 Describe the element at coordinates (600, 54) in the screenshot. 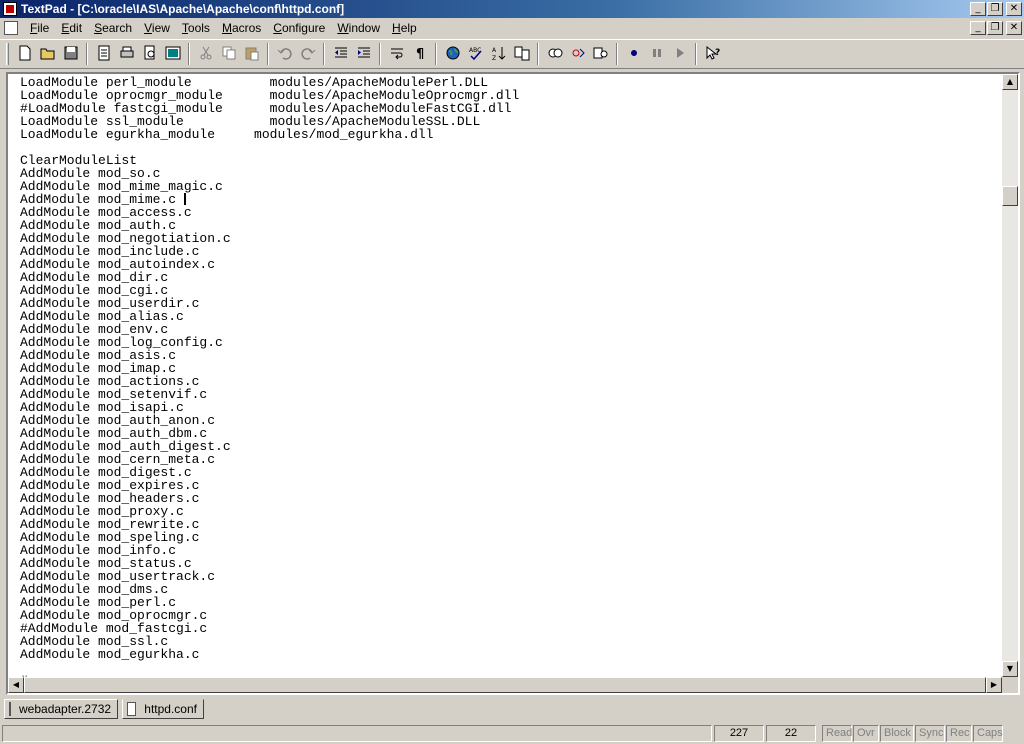

I see `find-in-files-button` at that location.